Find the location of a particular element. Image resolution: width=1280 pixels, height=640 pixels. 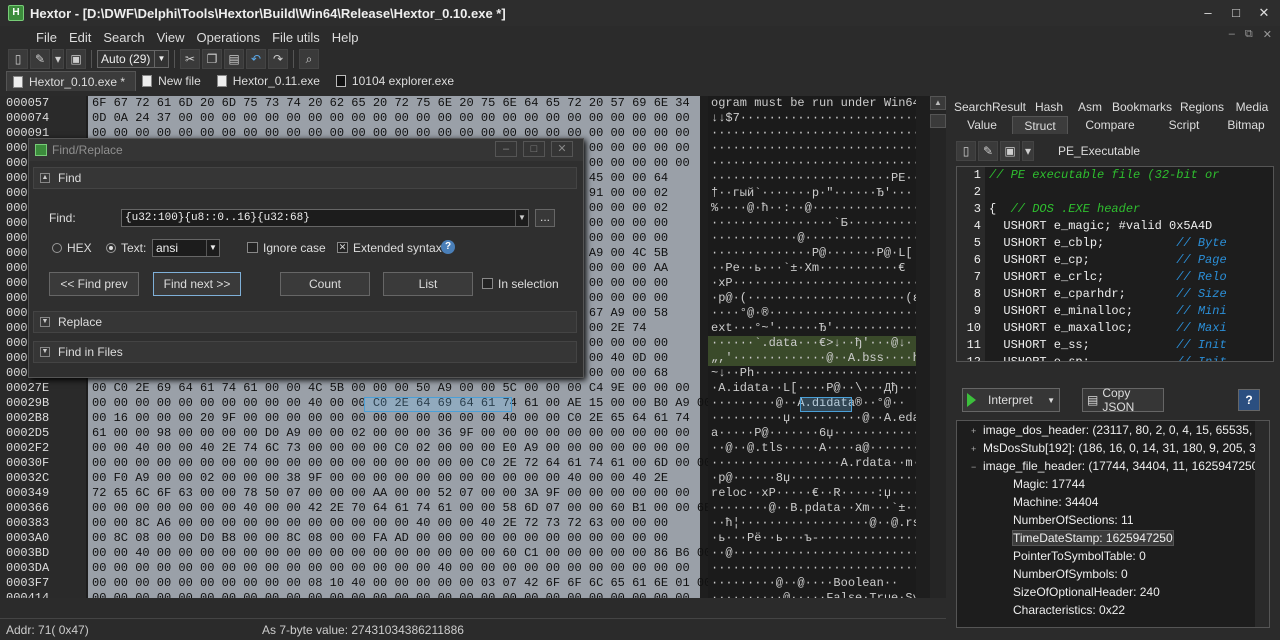

open-dropdown-icon: ▾ is located at coordinates (58, 59).